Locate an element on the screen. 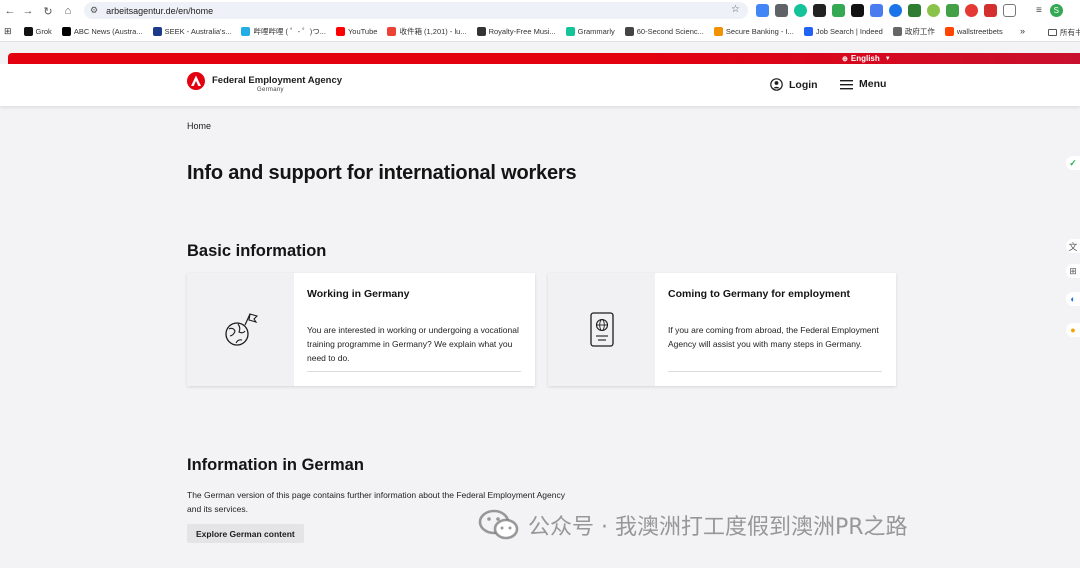 The width and height of the screenshot is (1080, 568). wechat-watermark: 公众号 · 我澳洲打工度假到澳洲PR之路 is located at coordinates (693, 525).